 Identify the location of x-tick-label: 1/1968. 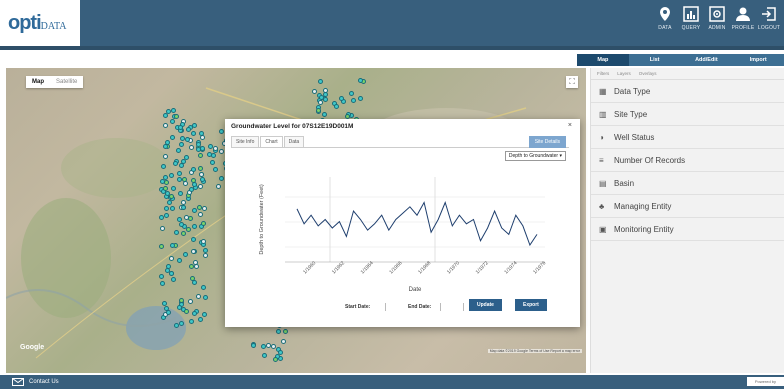
(424, 267).